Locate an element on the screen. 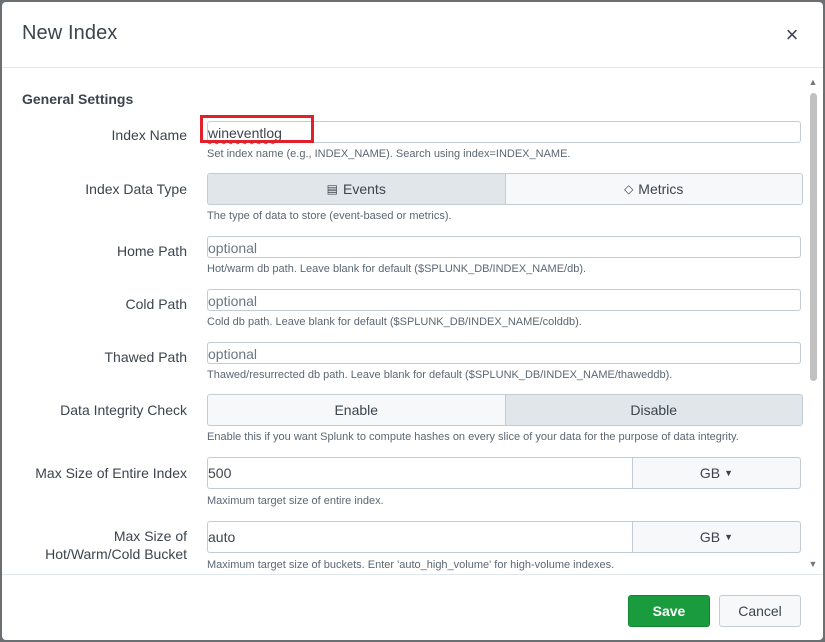 This screenshot has height=642, width=825. events-option: ▤ Events is located at coordinates (356, 189).